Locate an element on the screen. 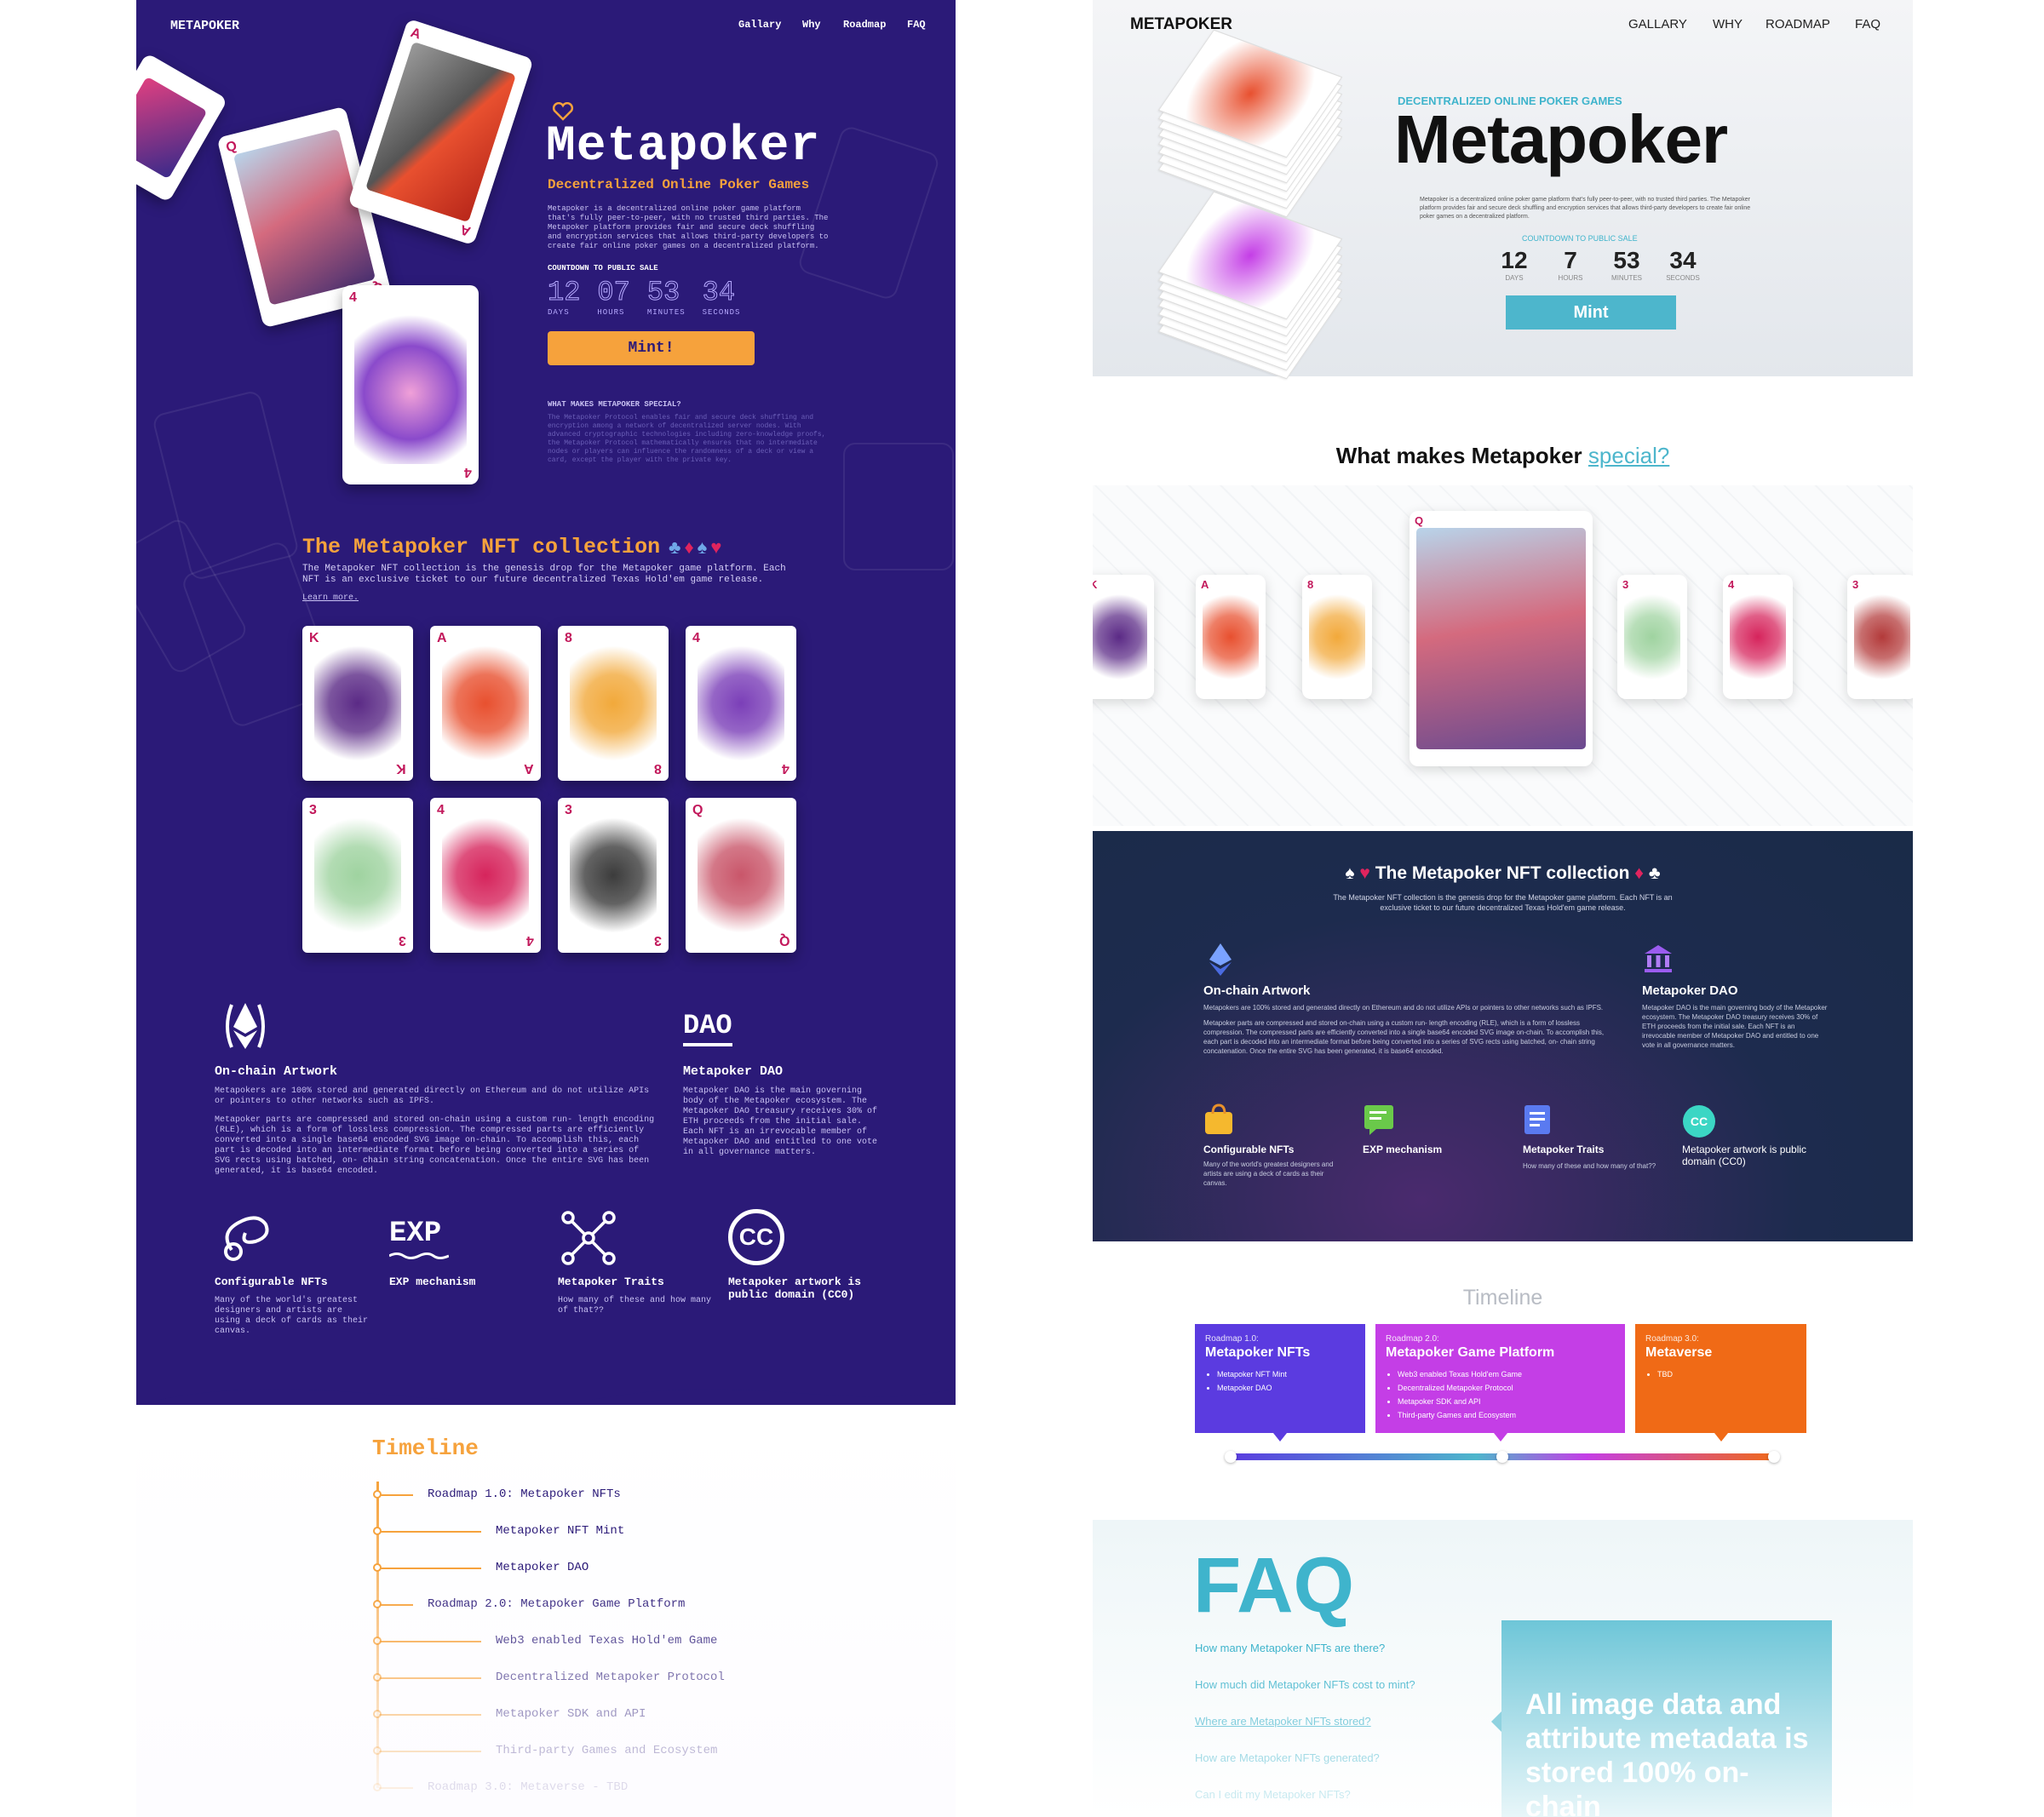 This screenshot has width=2044, height=1817. diamond-icon: ♦ is located at coordinates (691, 547).